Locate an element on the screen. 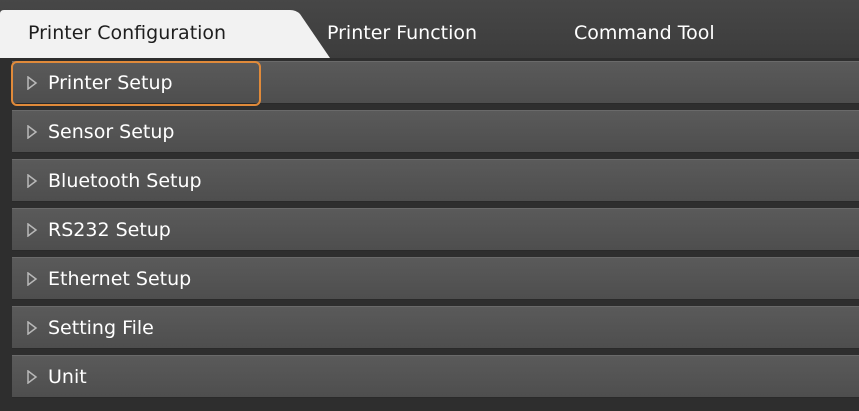  tab-printer-function: Printer Function is located at coordinates (402, 29).